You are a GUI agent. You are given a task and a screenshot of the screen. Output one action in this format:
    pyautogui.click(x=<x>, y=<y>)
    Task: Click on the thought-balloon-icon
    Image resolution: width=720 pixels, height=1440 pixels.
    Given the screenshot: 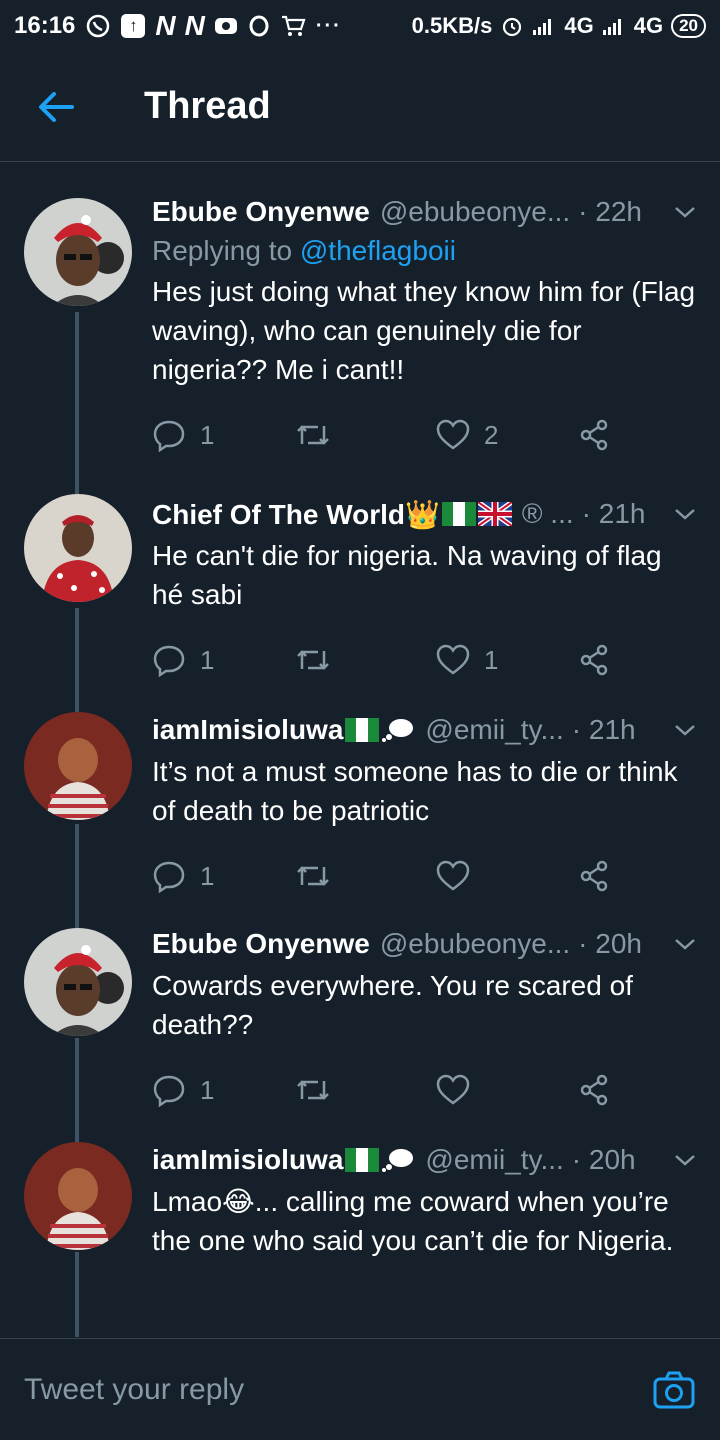 What is the action you would take?
    pyautogui.click(x=398, y=1160)
    